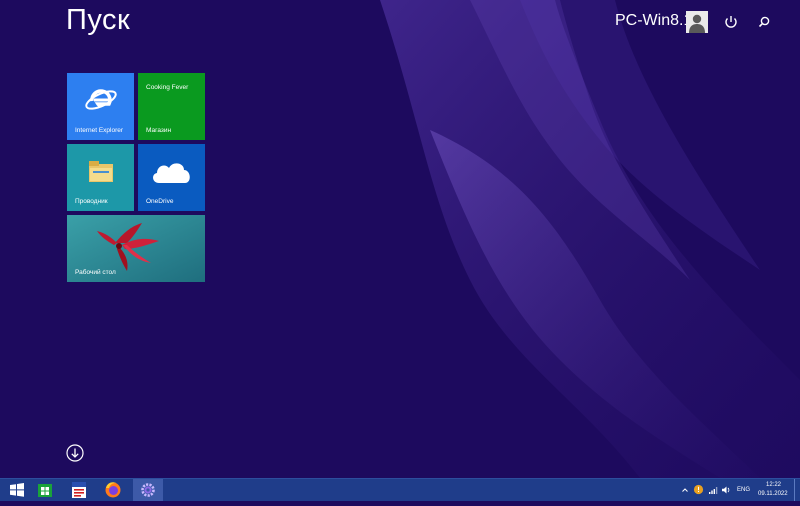 Image resolution: width=800 pixels, height=506 pixels. Describe the element at coordinates (713, 490) in the screenshot. I see `network-icon` at that location.